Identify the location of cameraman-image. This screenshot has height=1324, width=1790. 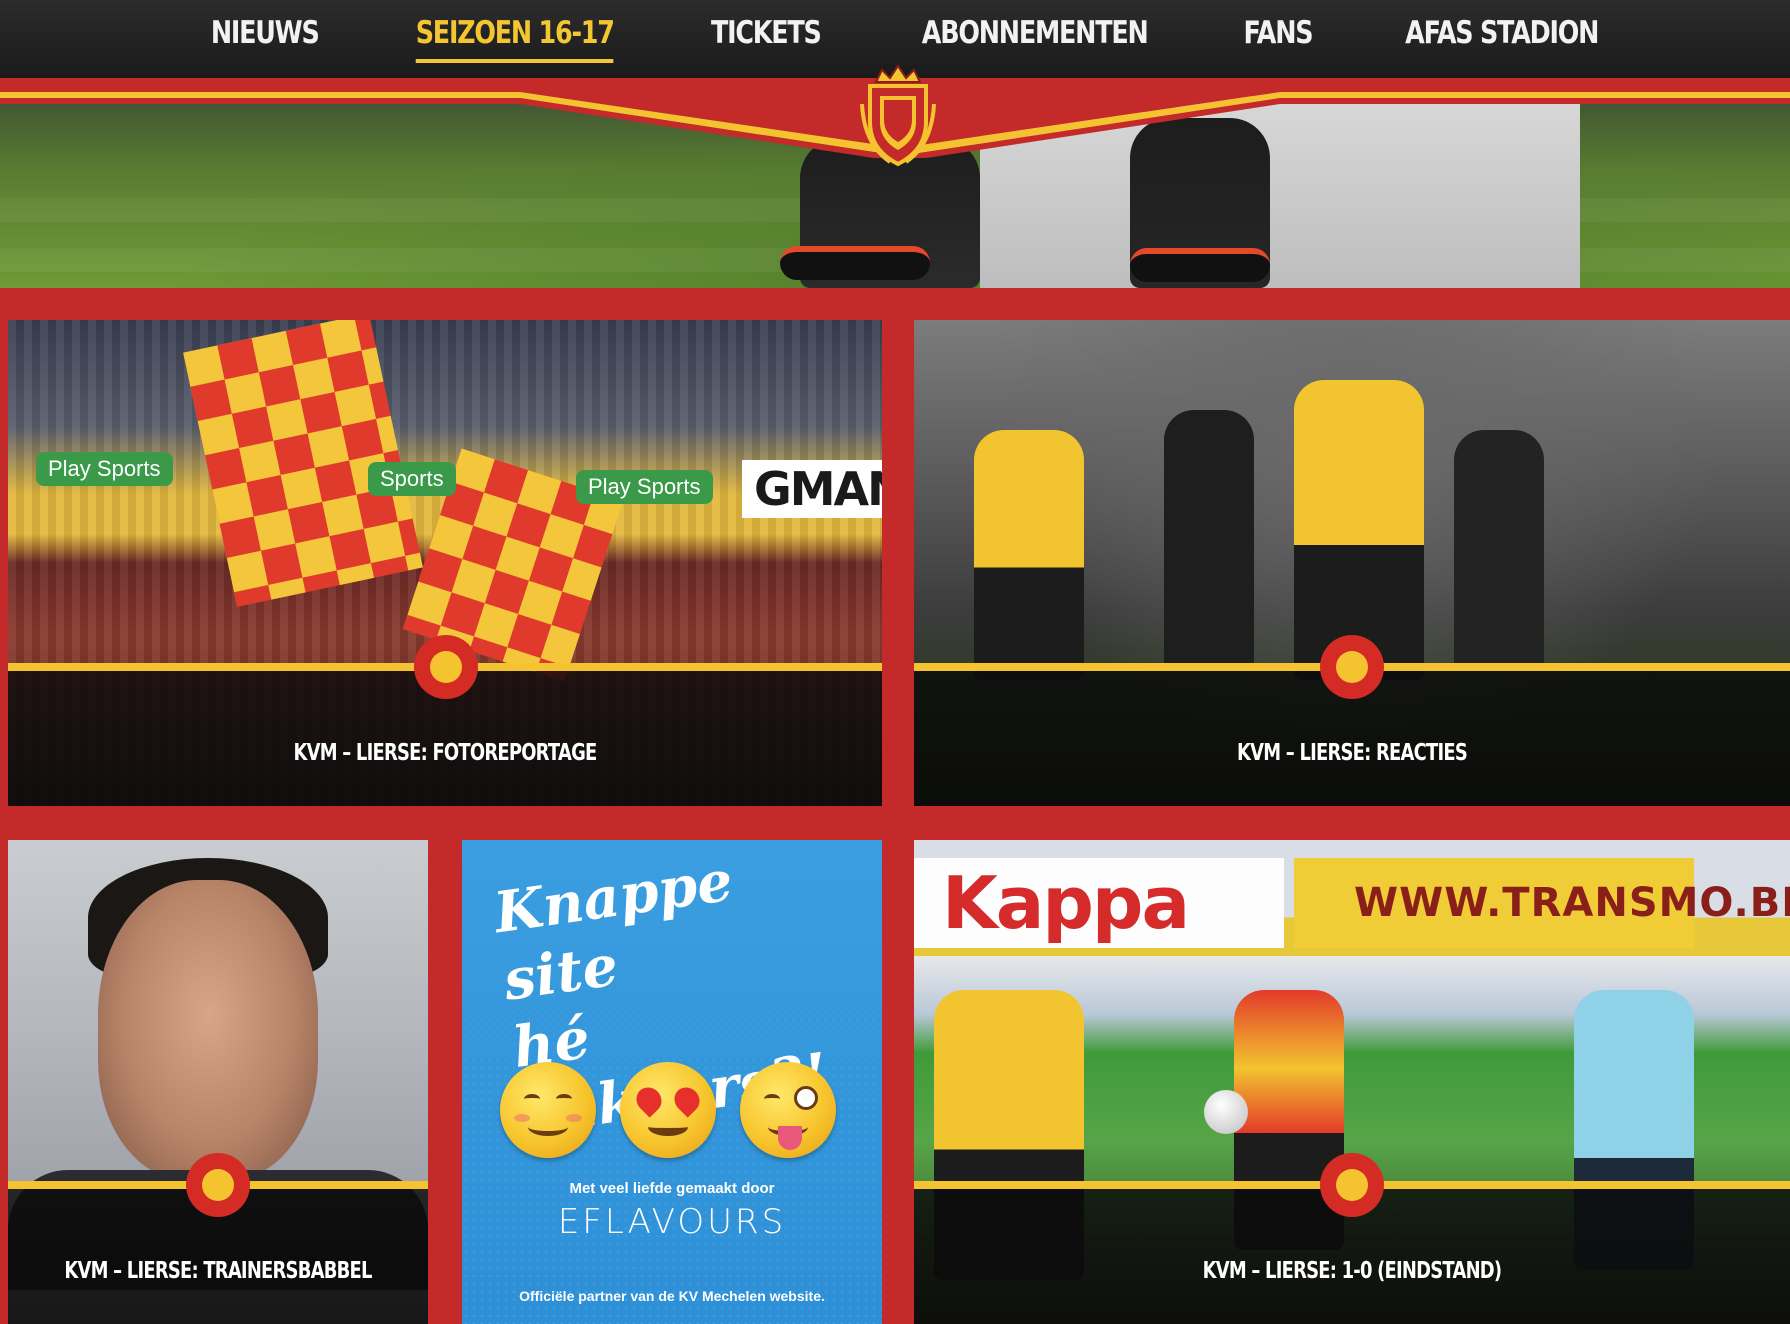
(1499, 550).